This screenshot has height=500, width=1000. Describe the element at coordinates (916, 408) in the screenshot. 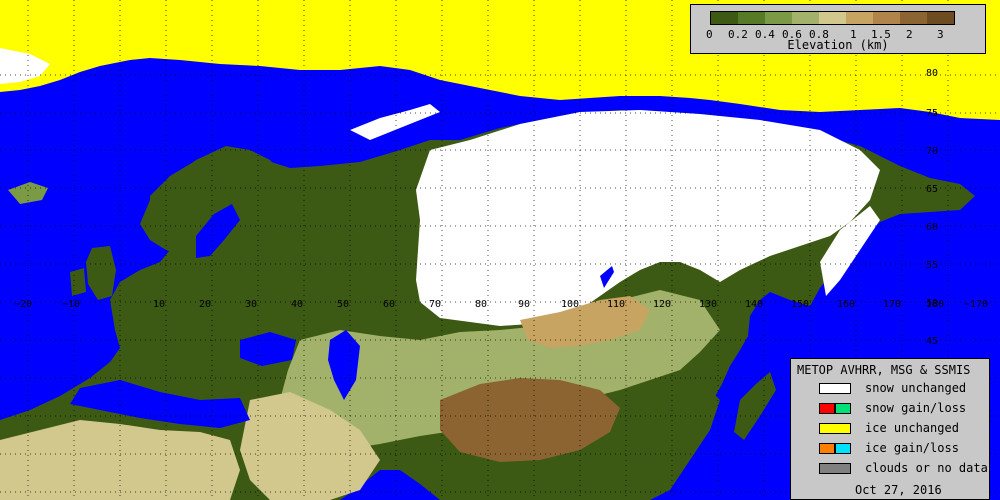

I see `legend-label: snow gain/loss` at that location.